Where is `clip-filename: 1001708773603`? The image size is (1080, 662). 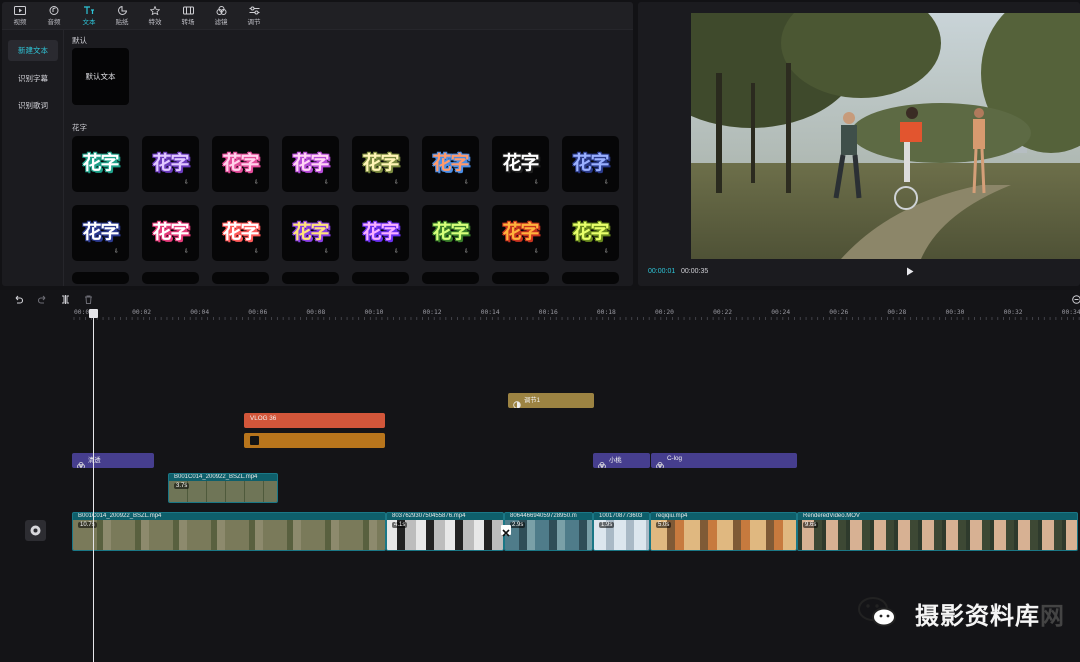
clip-filename: 1001708773603 is located at coordinates (621, 516).